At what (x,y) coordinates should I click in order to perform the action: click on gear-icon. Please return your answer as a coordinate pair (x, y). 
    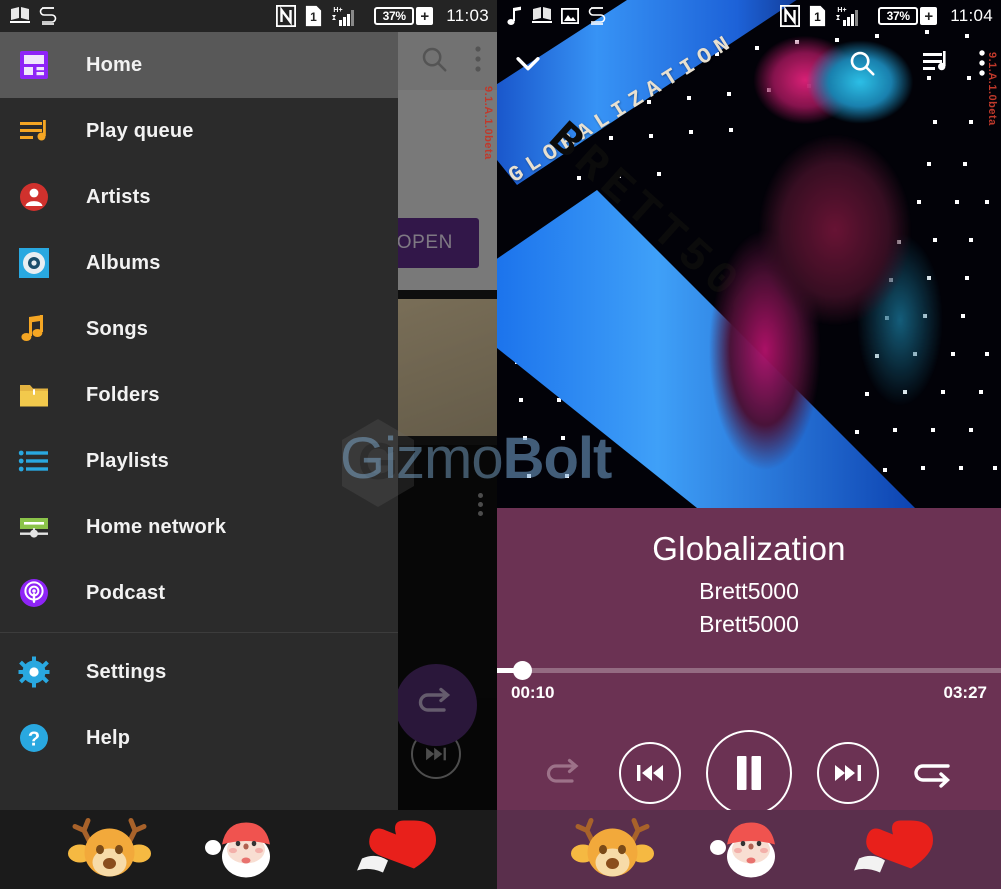
    Looking at the image, I should click on (34, 672).